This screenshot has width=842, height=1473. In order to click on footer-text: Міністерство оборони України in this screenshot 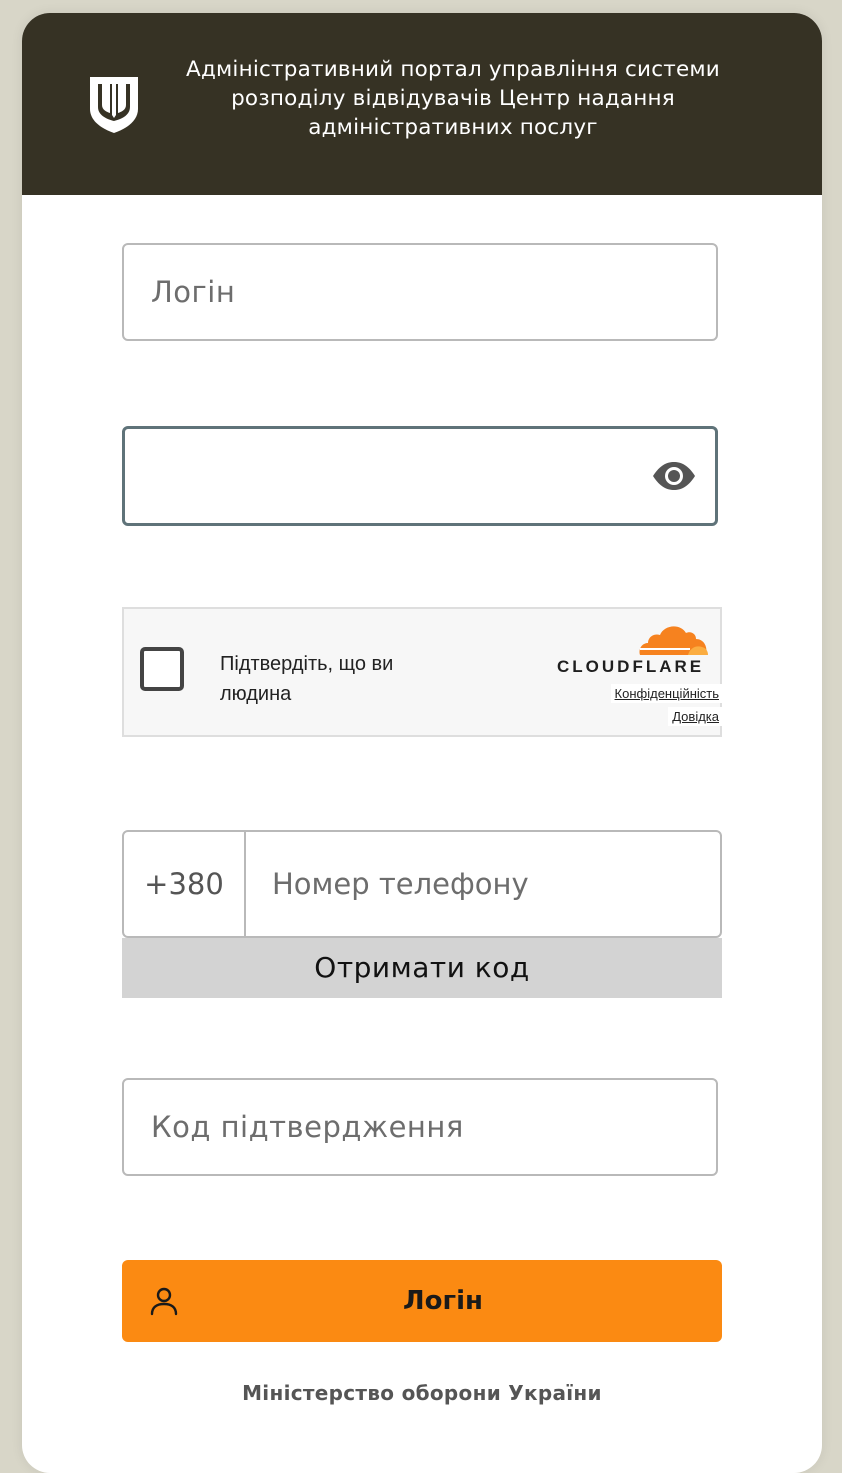, I will do `click(422, 1393)`.